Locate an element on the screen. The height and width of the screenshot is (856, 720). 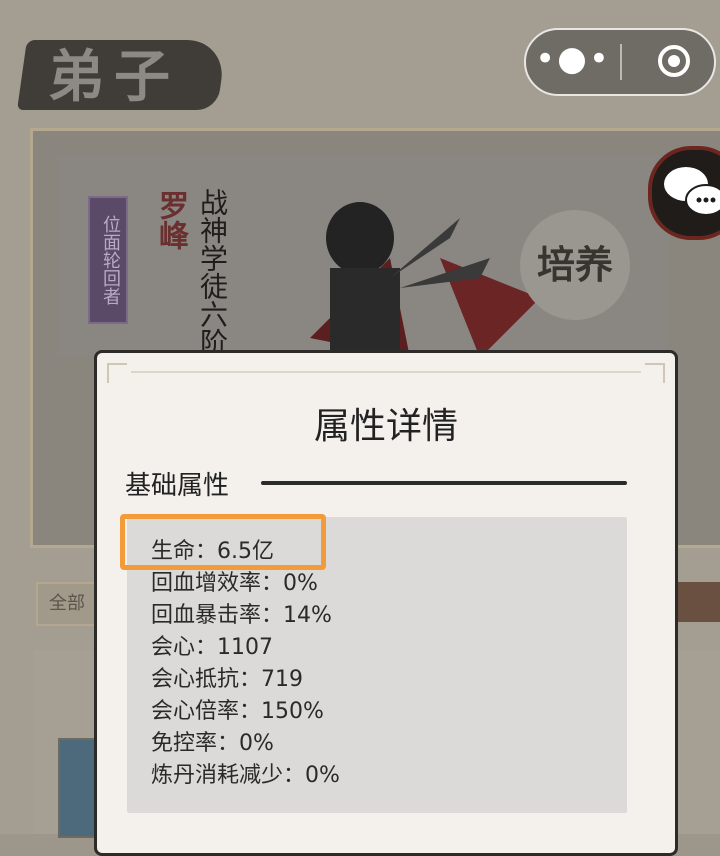
mini-program-capsule: •●• is located at coordinates (620, 62).